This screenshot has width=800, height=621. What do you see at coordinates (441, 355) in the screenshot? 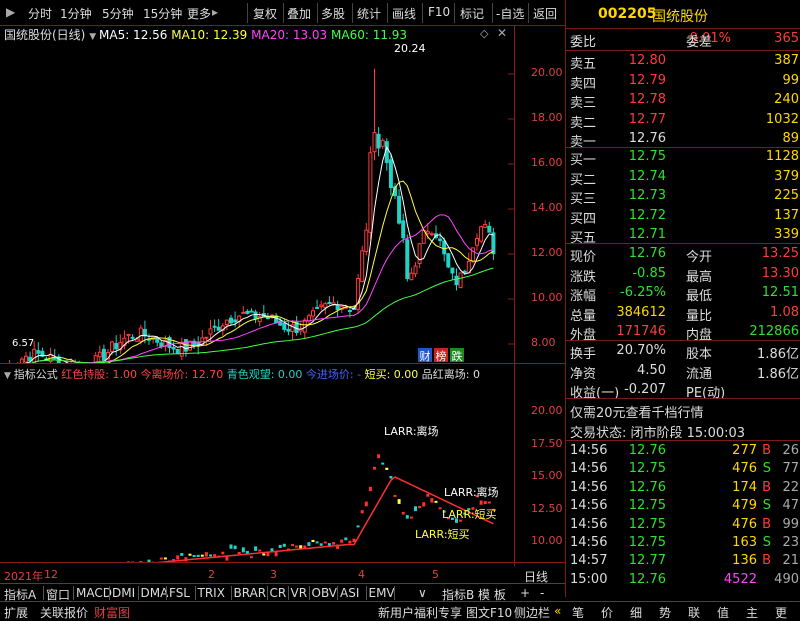
I see `badge-ranking: 榜` at bounding box center [441, 355].